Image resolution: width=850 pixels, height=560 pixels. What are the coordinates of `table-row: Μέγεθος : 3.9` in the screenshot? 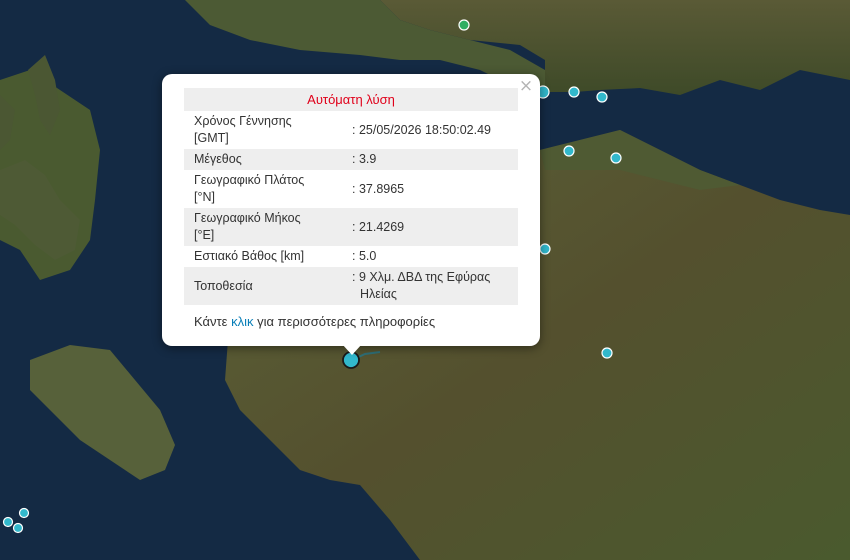 It's located at (351, 159).